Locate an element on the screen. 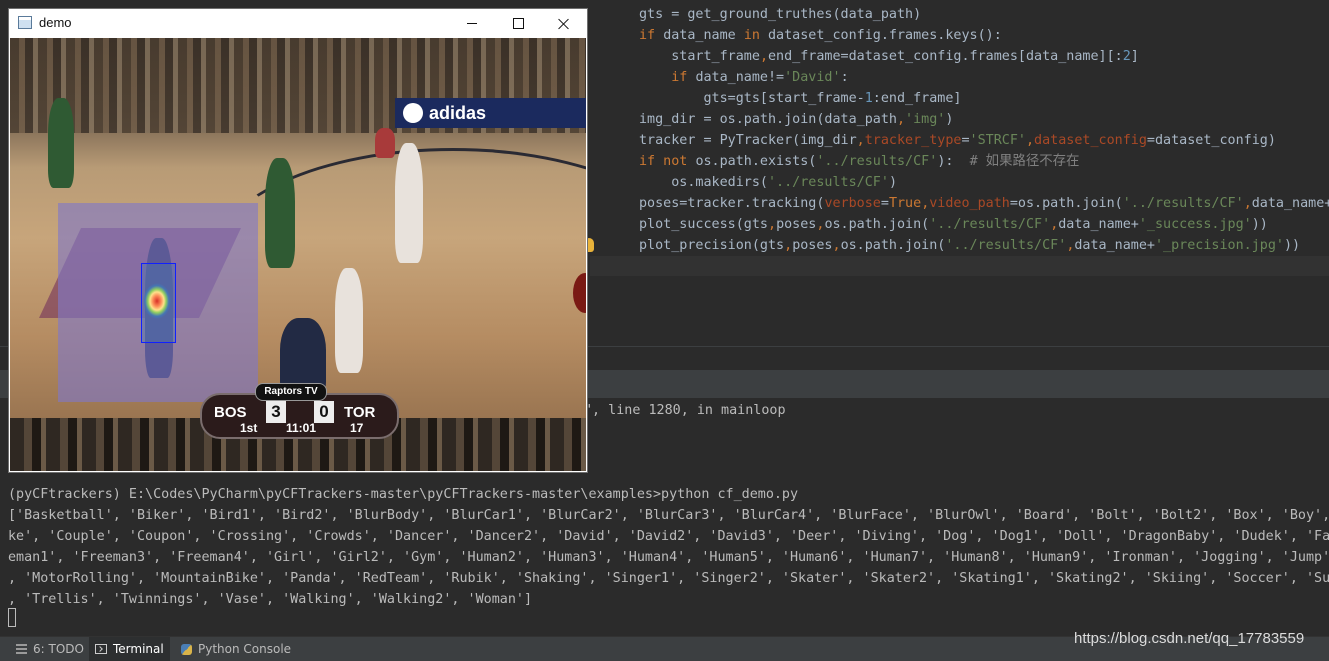  minimize-icon is located at coordinates (472, 23).